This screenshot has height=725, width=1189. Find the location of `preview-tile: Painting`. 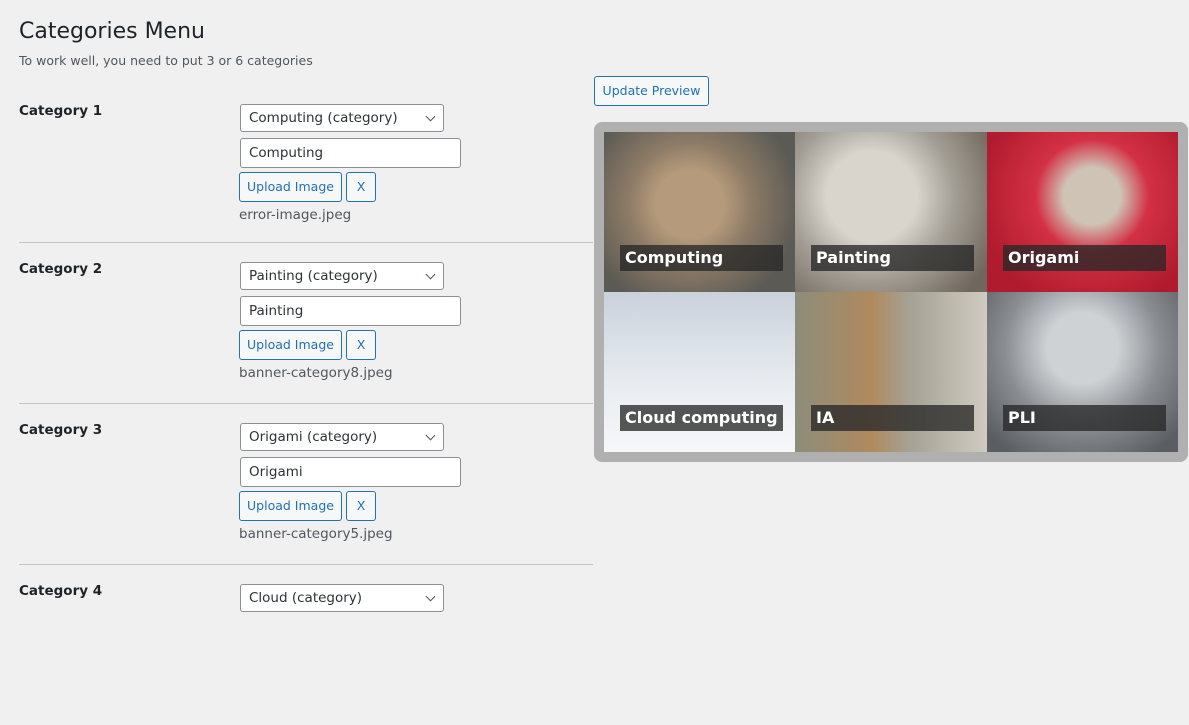

preview-tile: Painting is located at coordinates (891, 212).